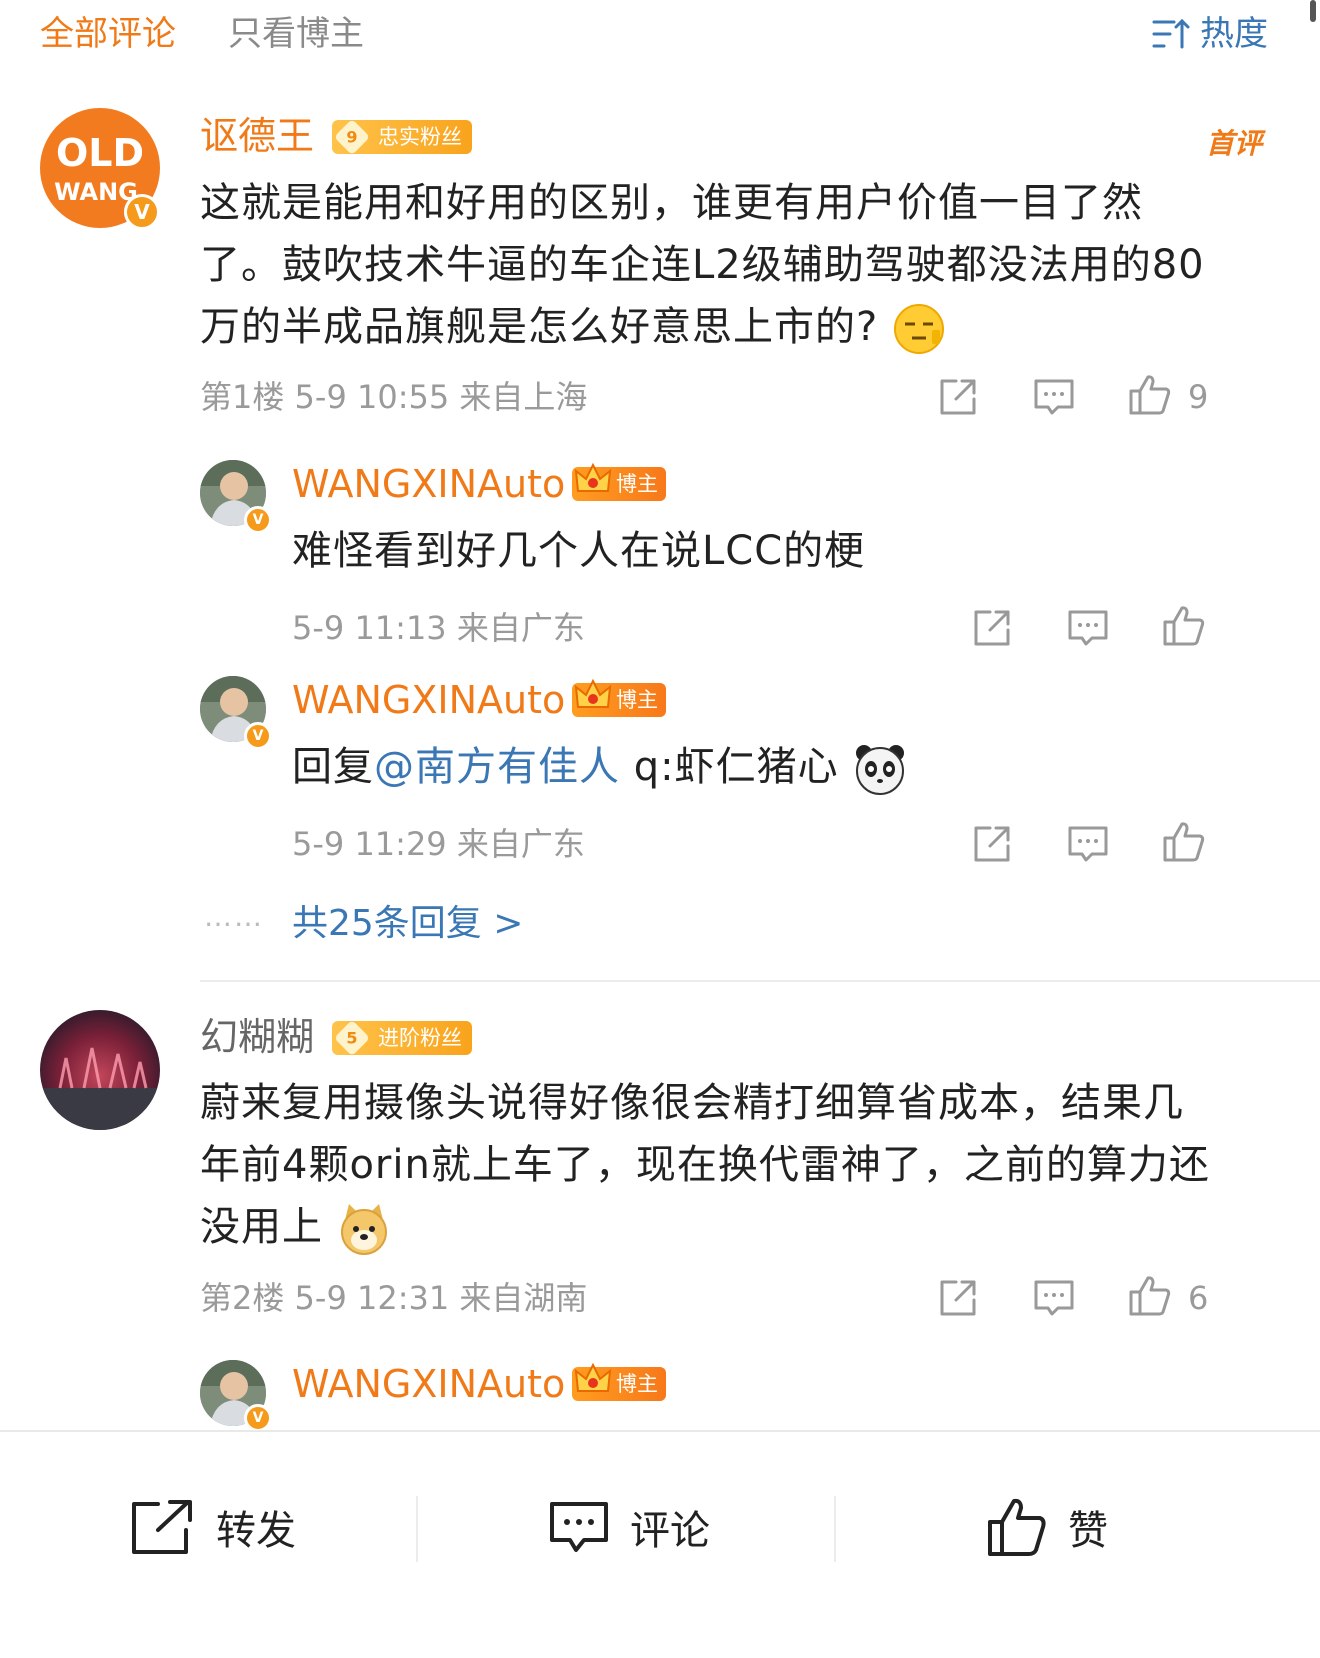  What do you see at coordinates (918, 329) in the screenshot?
I see `sleepy-face-emoji` at bounding box center [918, 329].